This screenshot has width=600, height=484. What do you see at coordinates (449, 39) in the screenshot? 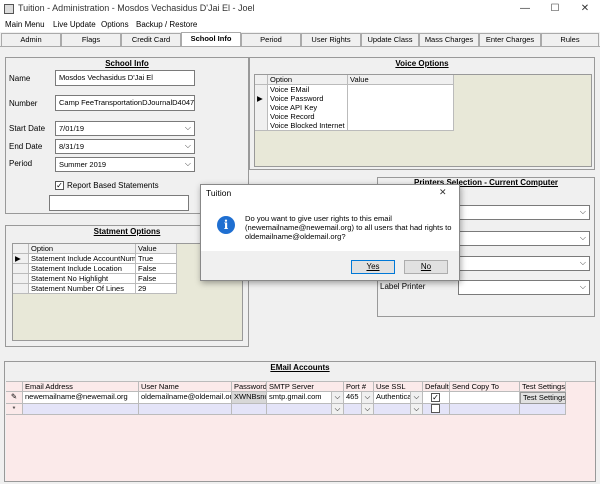
I see `tab-mass-charges: Mass Charges` at bounding box center [449, 39].